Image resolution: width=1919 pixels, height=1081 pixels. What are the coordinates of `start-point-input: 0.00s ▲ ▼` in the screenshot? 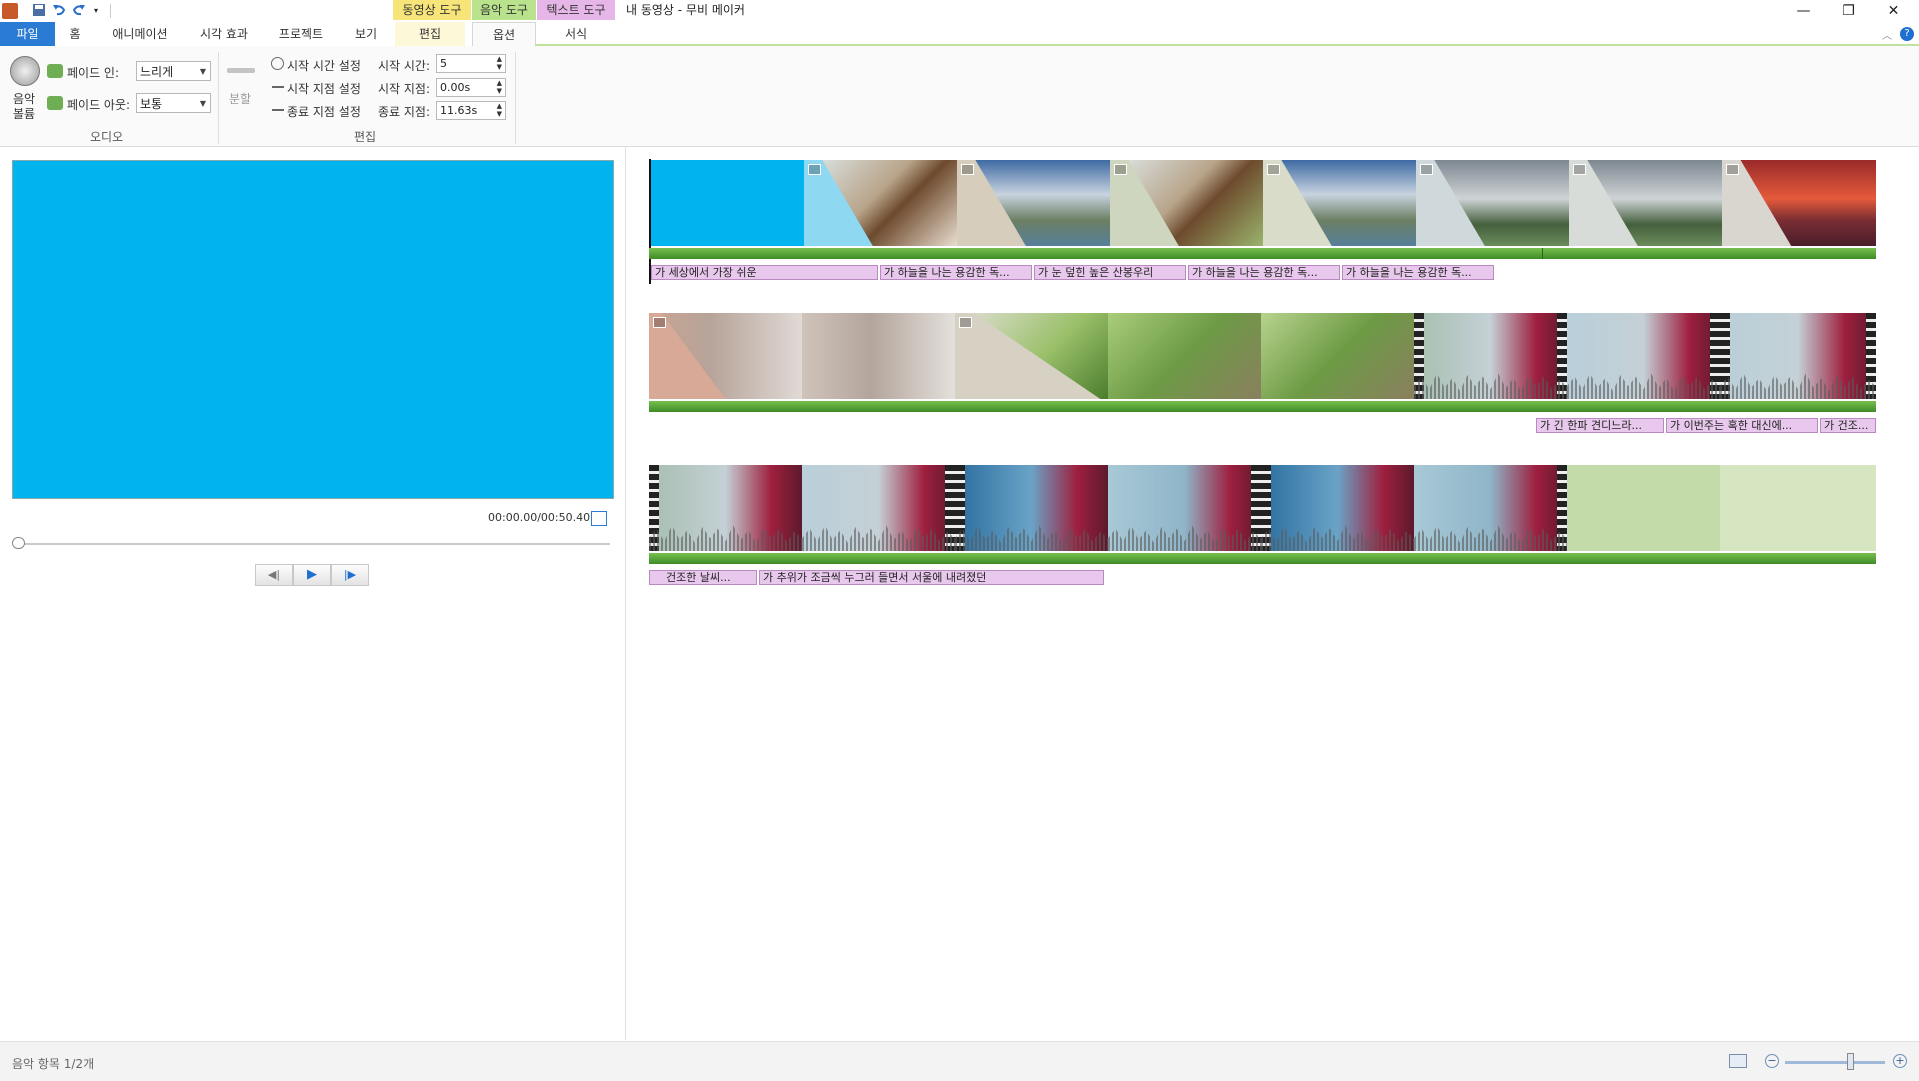 It's located at (471, 87).